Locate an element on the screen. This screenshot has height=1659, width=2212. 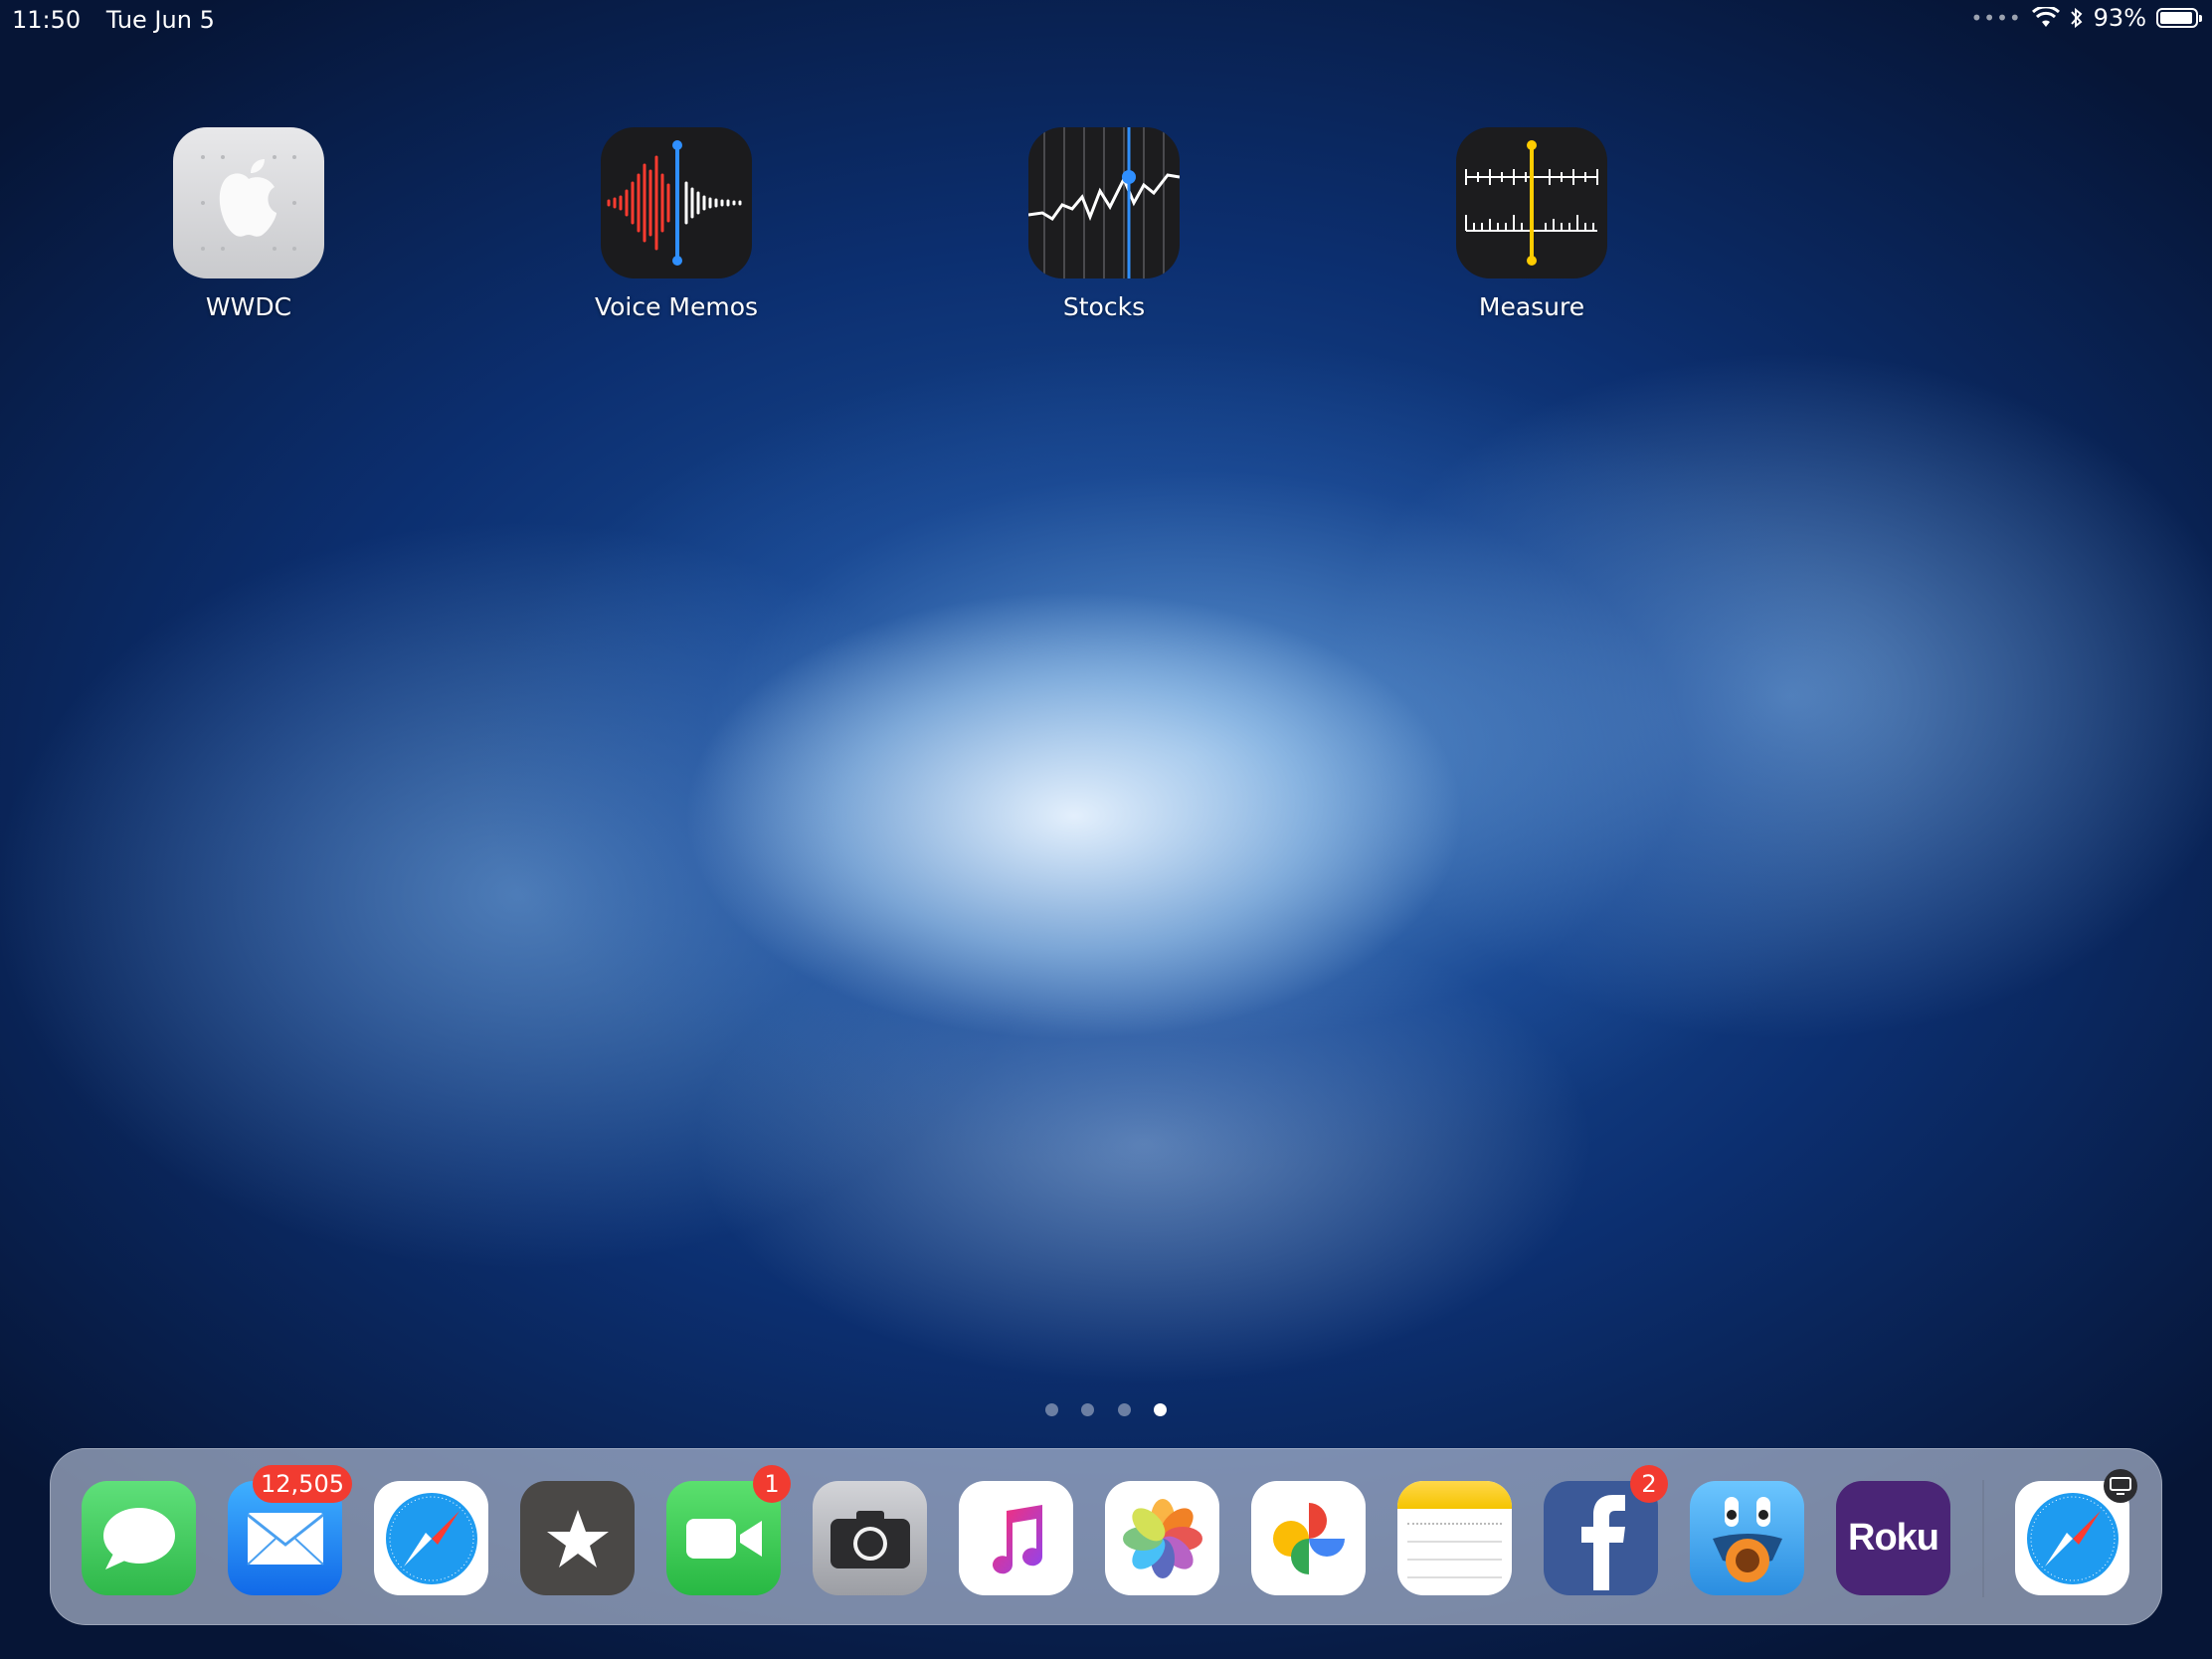
speech-bubble-icon is located at coordinates (139, 1538).